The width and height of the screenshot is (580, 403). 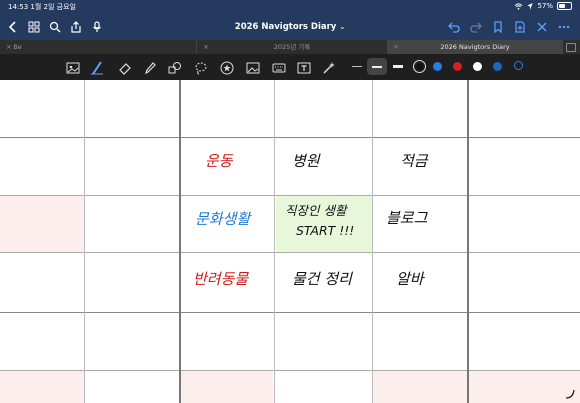 I want to click on redo-icon, so click(x=475, y=26).